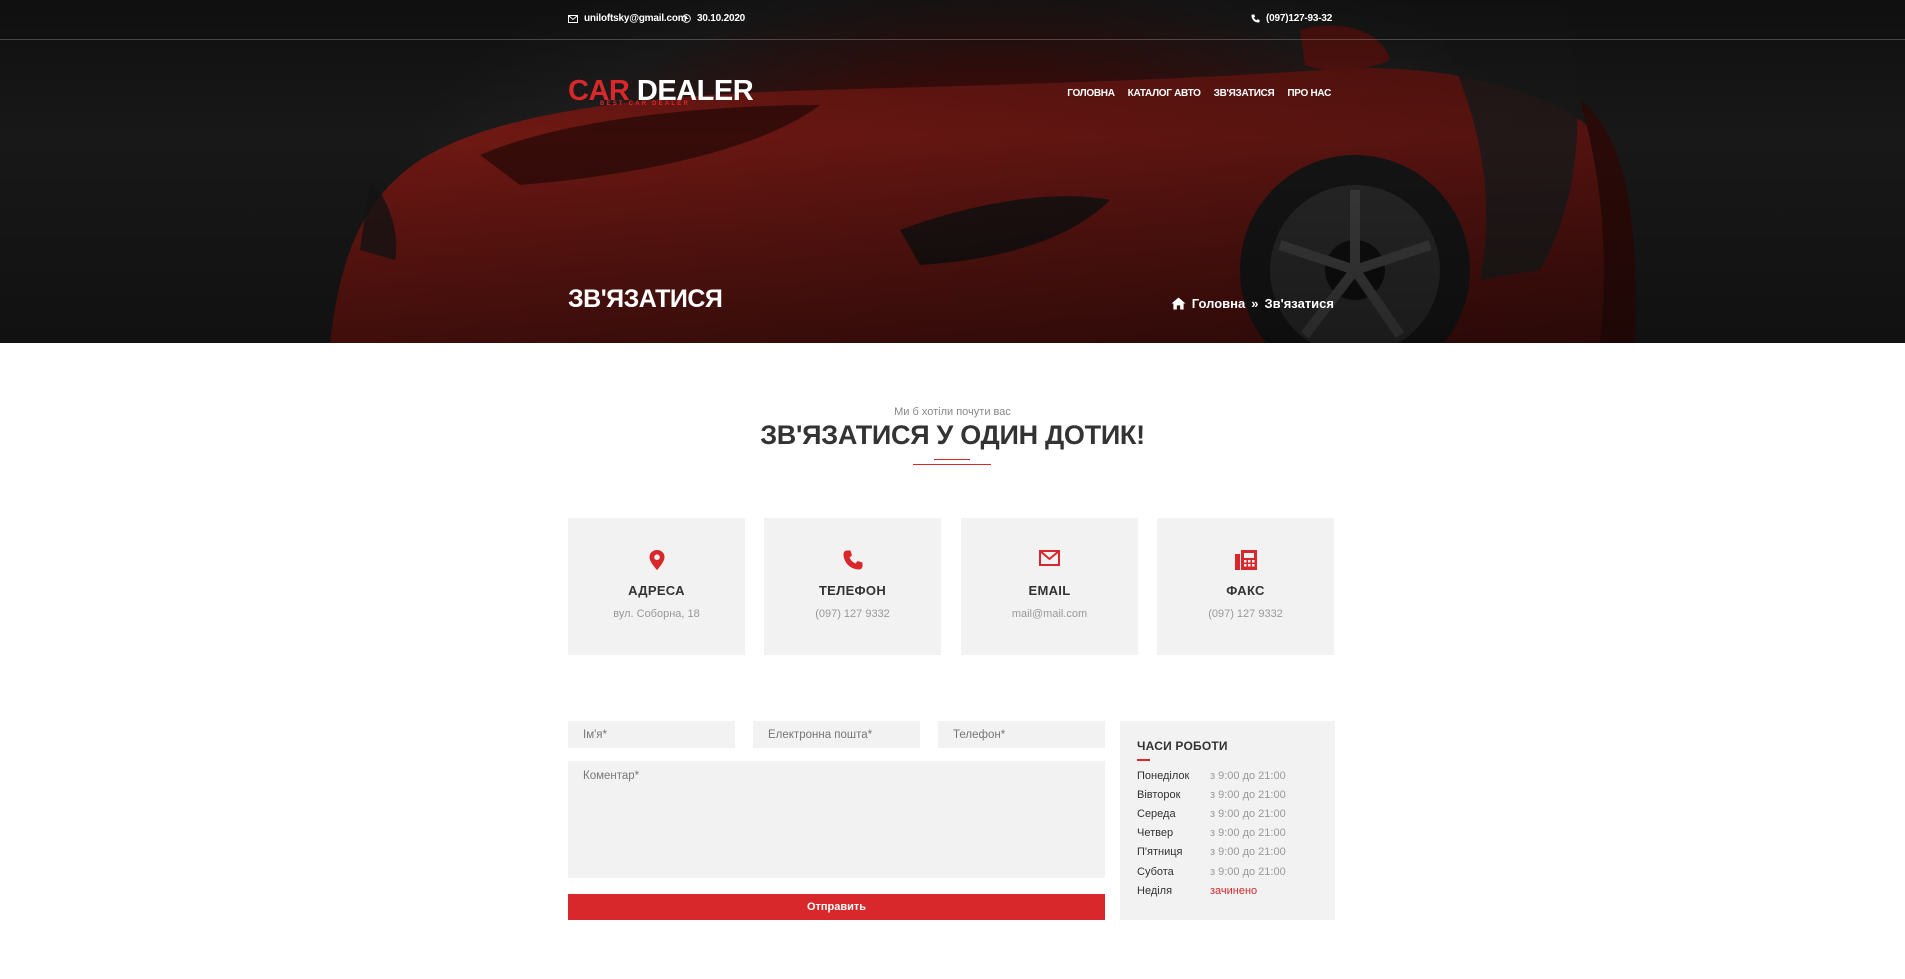 The width and height of the screenshot is (1905, 979). I want to click on email-field: Електронна пошта*, so click(836, 734).